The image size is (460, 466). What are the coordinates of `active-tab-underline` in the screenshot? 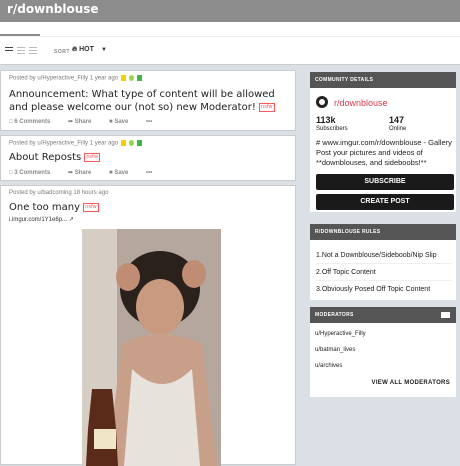 It's located at (20, 35).